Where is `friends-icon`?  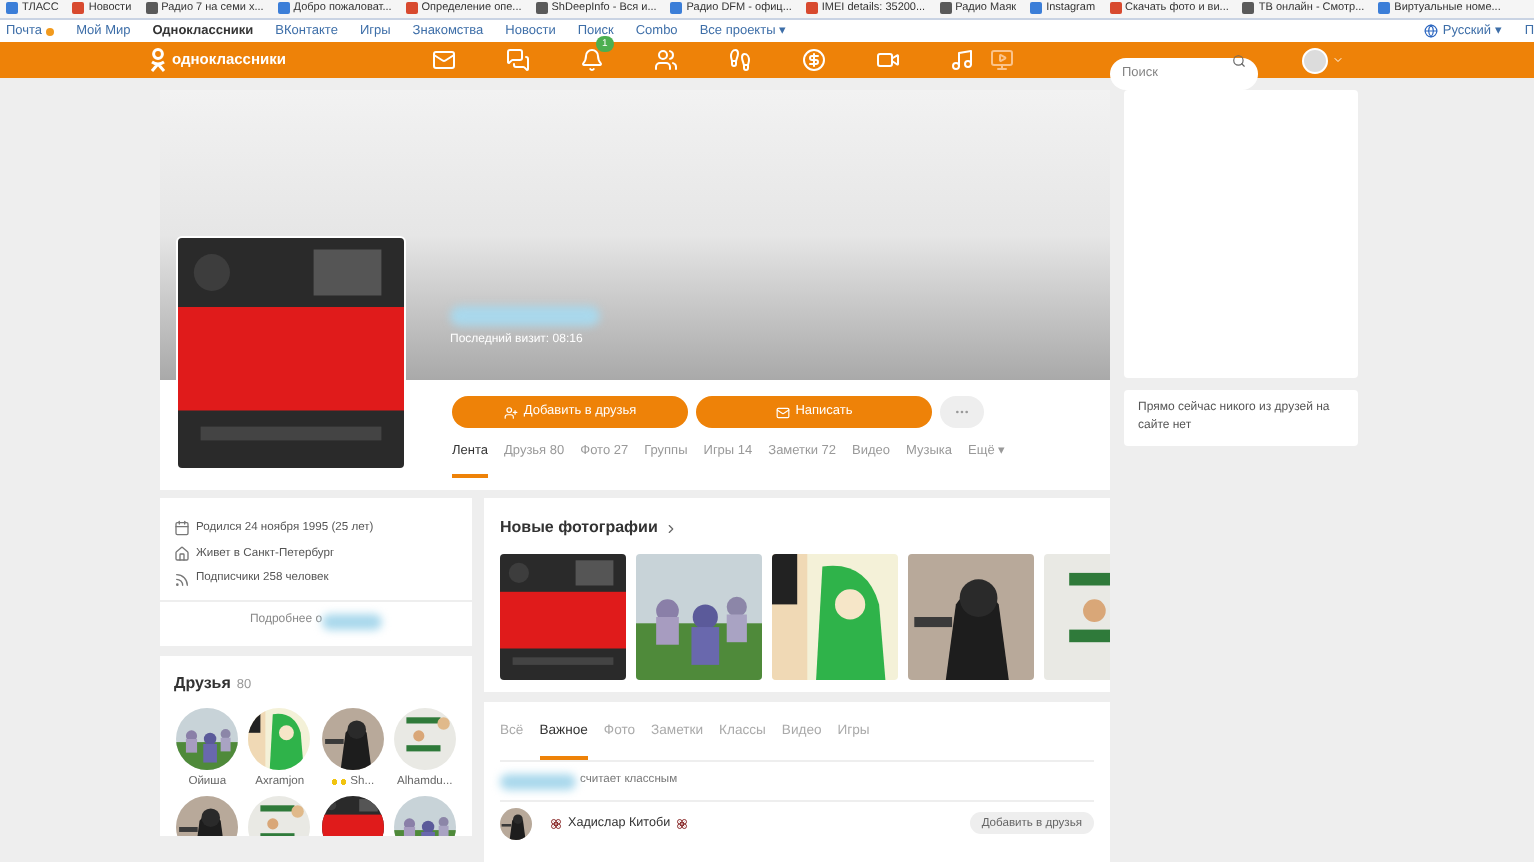 friends-icon is located at coordinates (665, 60).